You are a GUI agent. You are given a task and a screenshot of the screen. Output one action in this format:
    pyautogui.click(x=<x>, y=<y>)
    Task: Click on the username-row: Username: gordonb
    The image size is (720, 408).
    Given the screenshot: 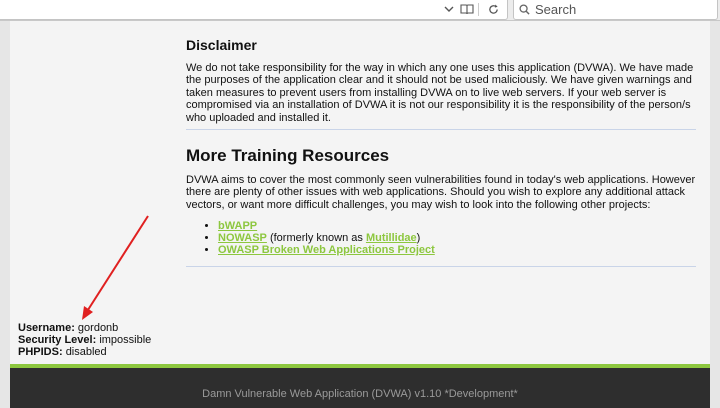 What is the action you would take?
    pyautogui.click(x=84, y=328)
    